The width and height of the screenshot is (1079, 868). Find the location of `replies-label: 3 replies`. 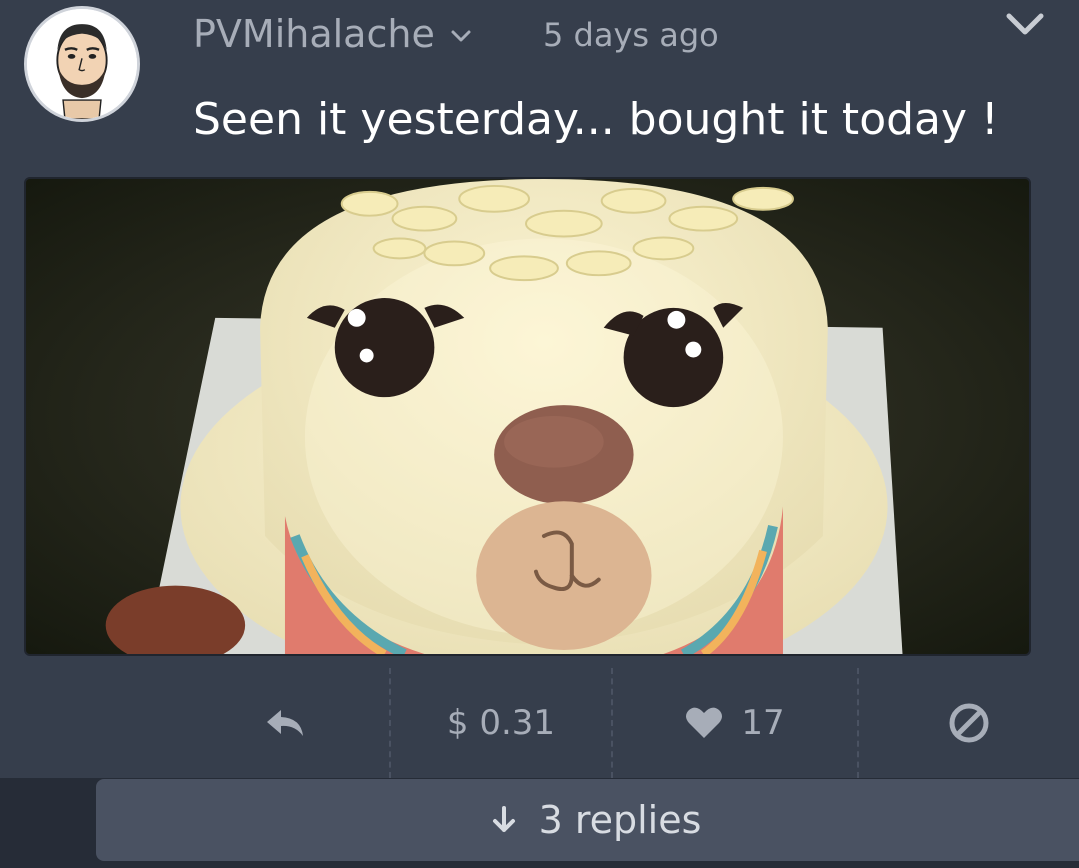

replies-label: 3 replies is located at coordinates (620, 820).